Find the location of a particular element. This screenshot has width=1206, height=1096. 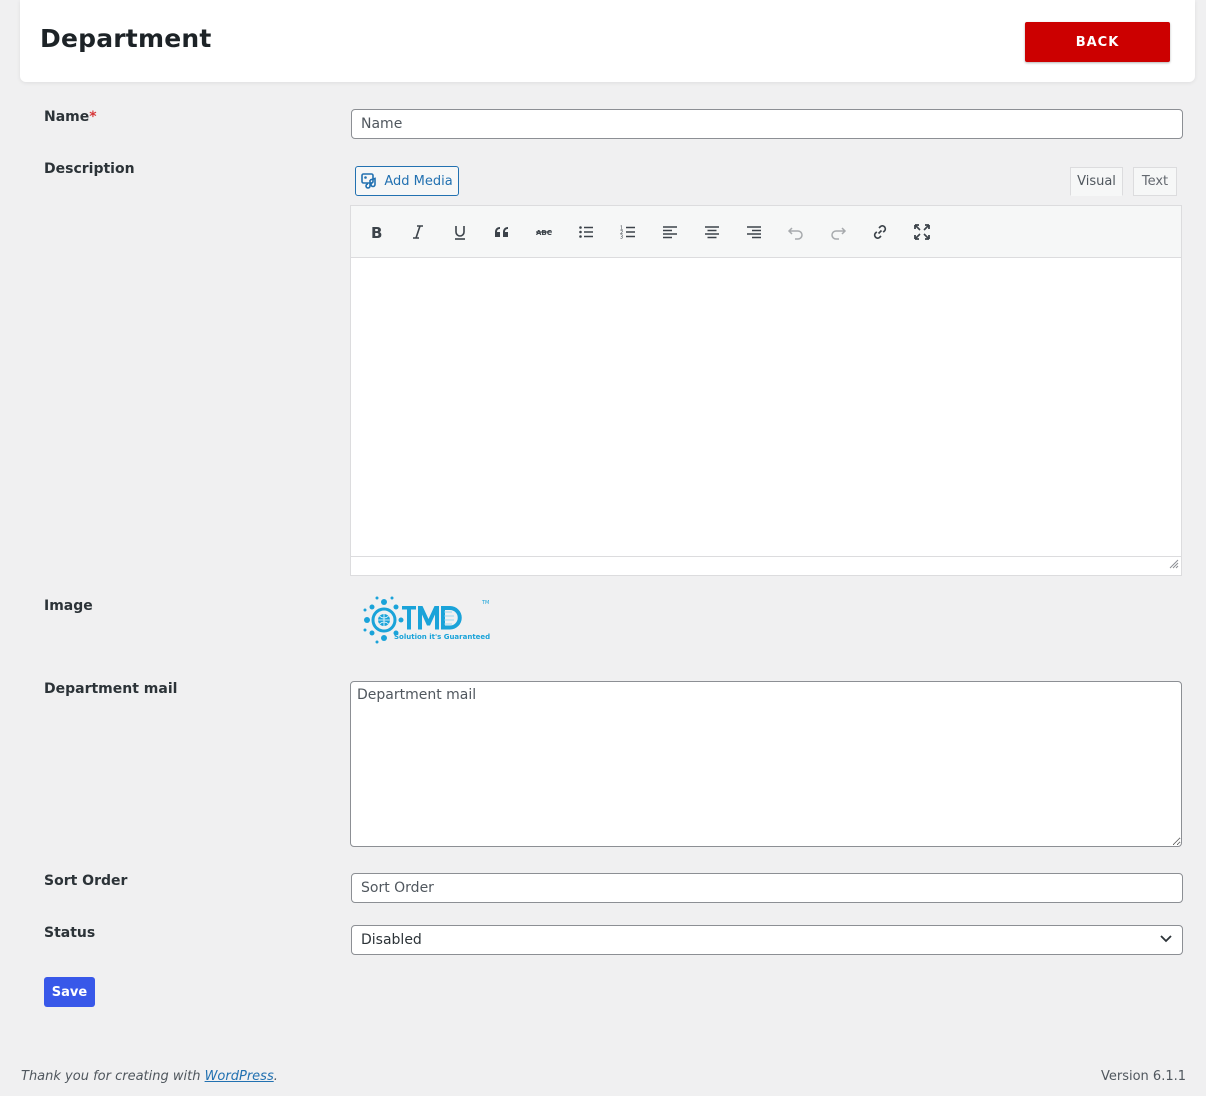

svg-text: TM is located at coordinates (485, 603).